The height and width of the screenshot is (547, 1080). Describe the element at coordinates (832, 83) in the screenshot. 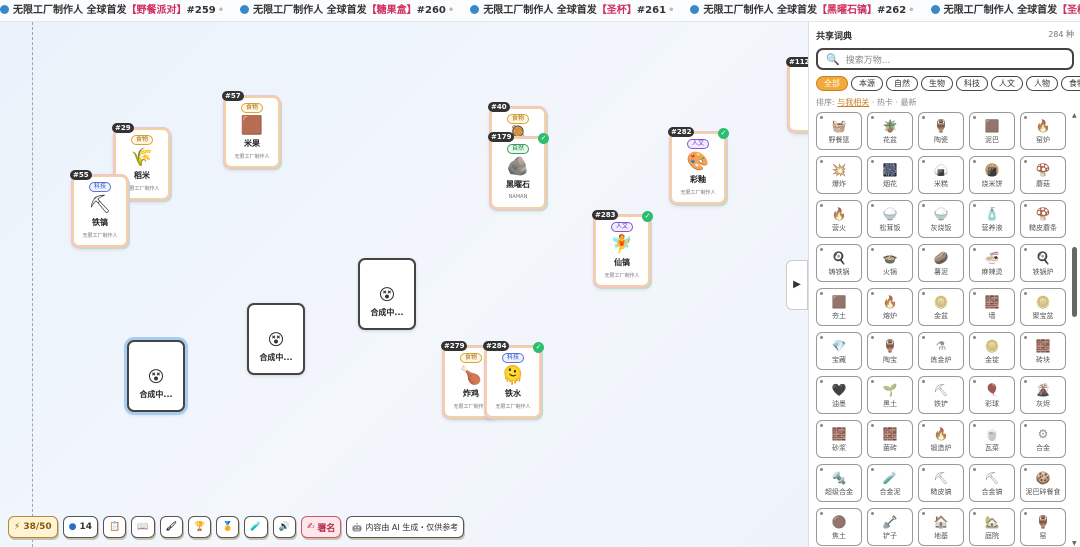

I see `filter-chip: 全部` at that location.